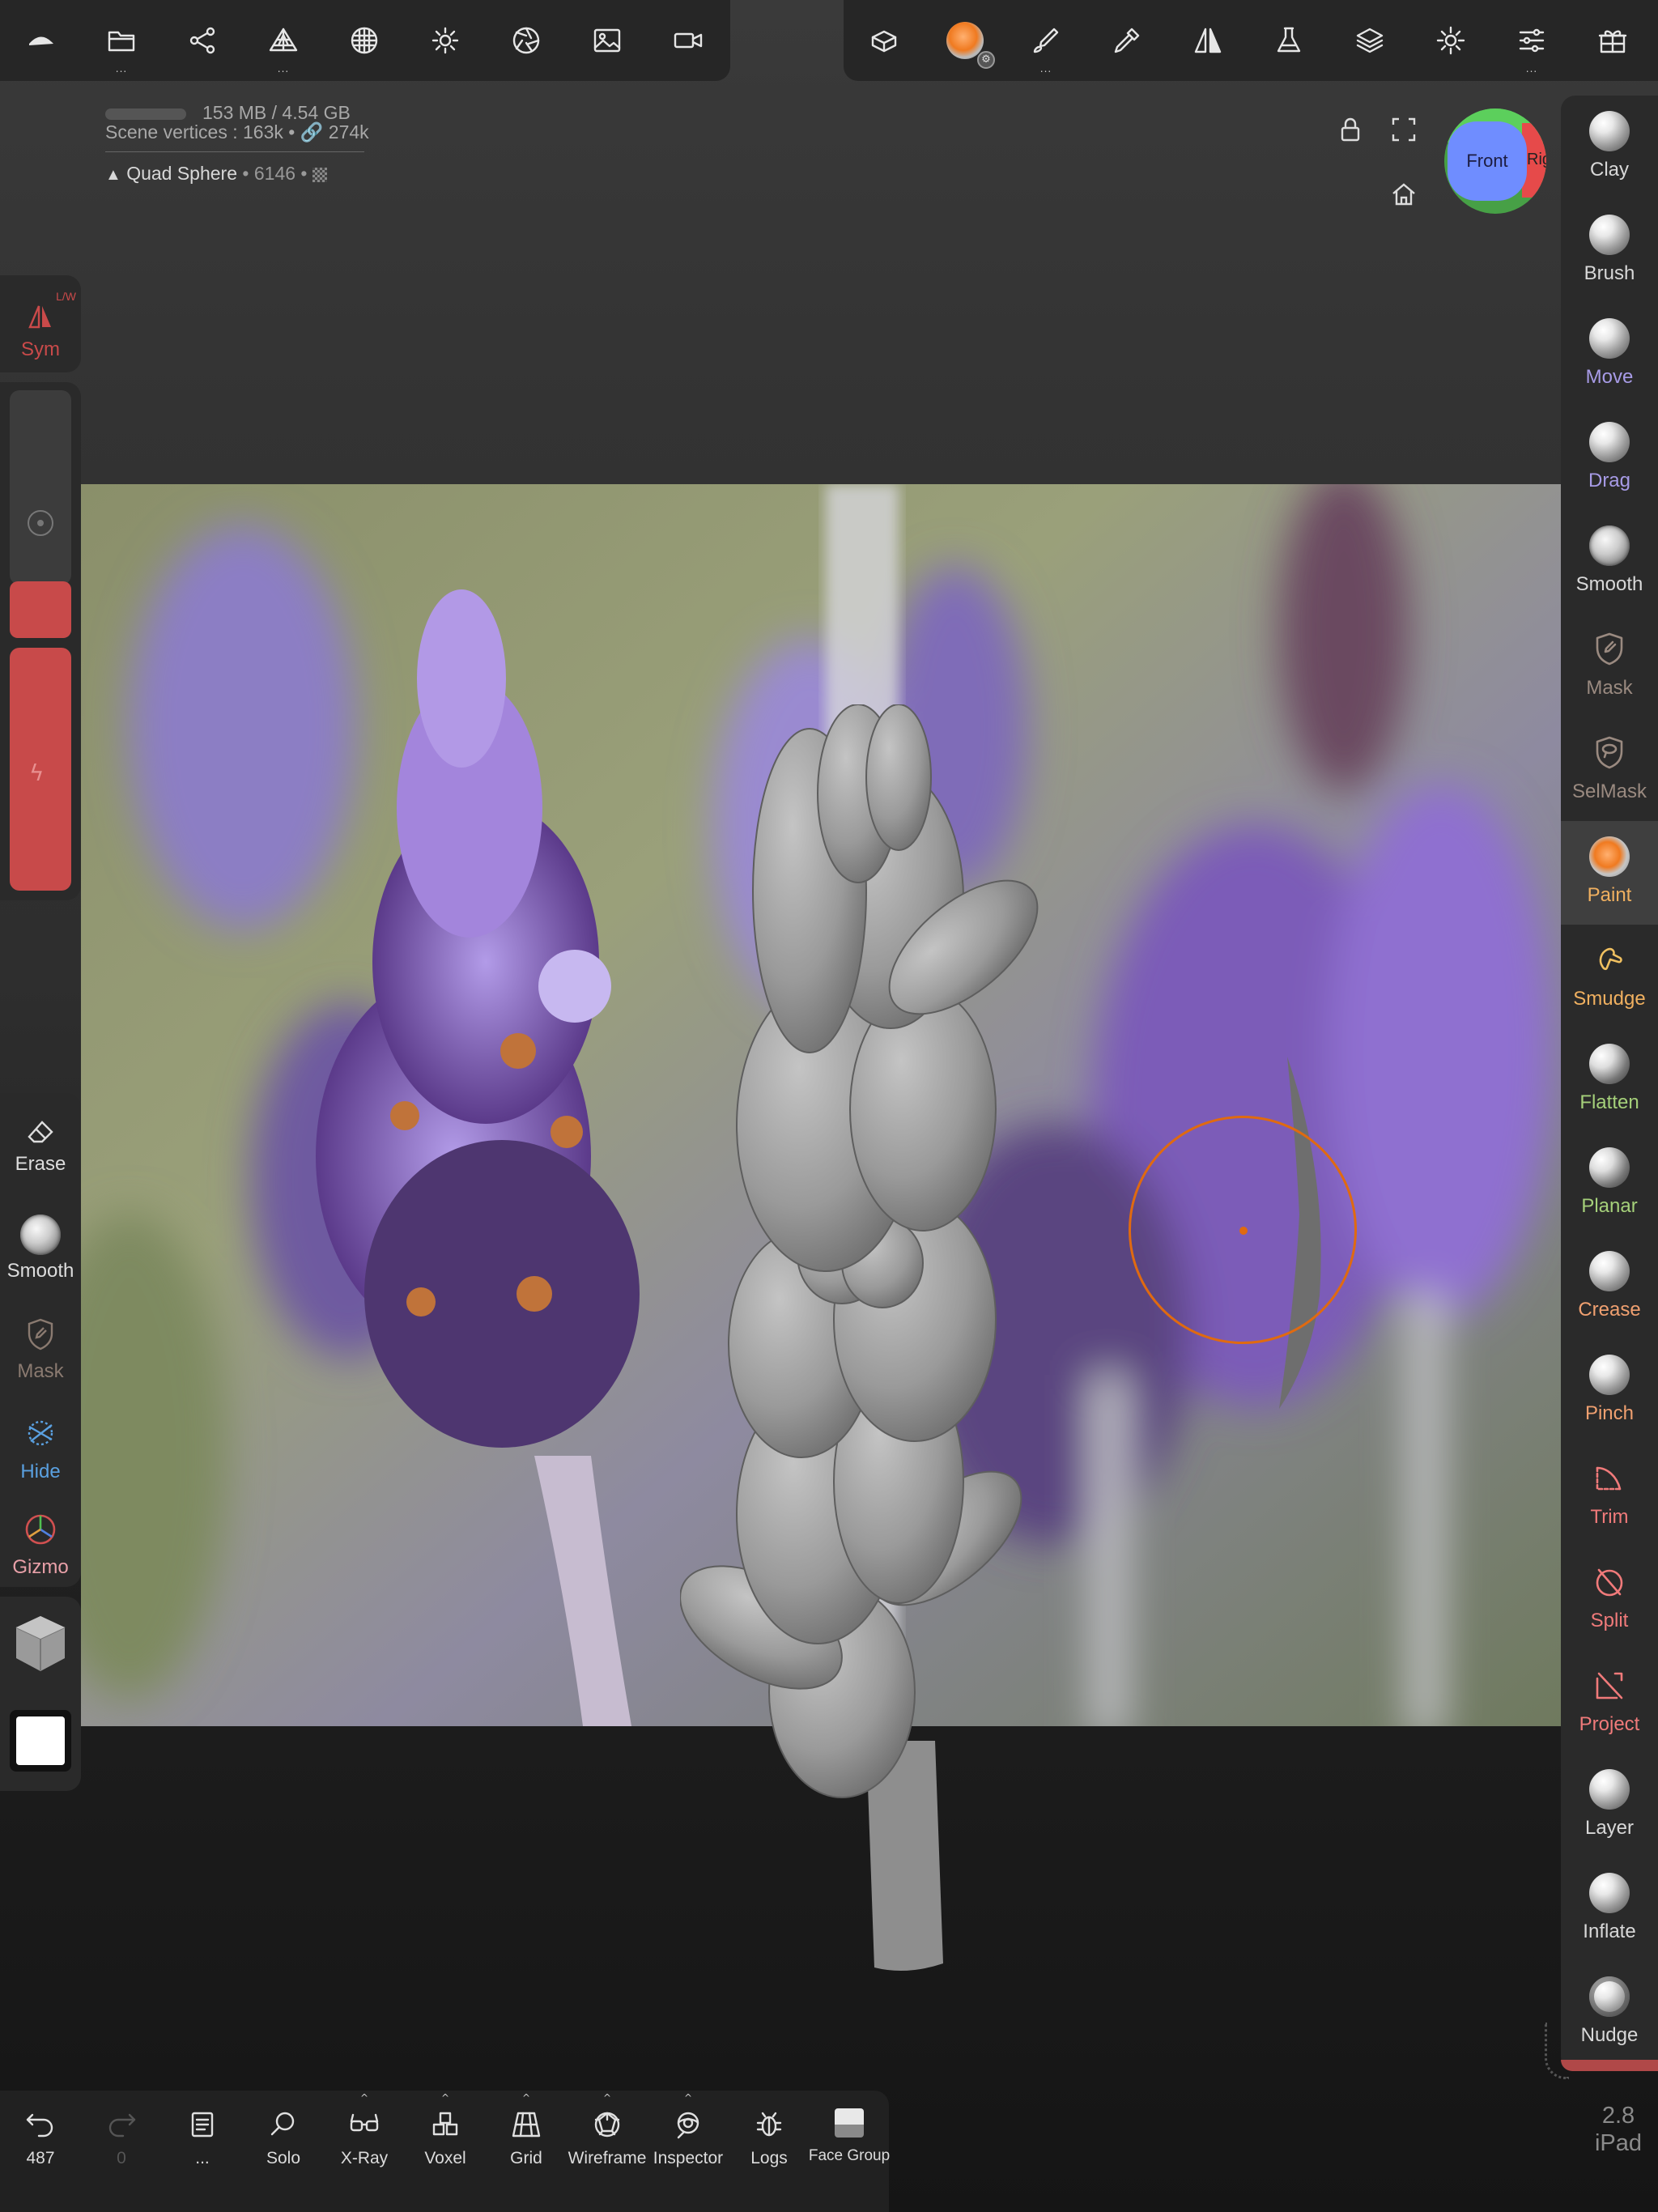 Image resolution: width=1658 pixels, height=2212 pixels. I want to click on radius-slider-fill, so click(40, 610).